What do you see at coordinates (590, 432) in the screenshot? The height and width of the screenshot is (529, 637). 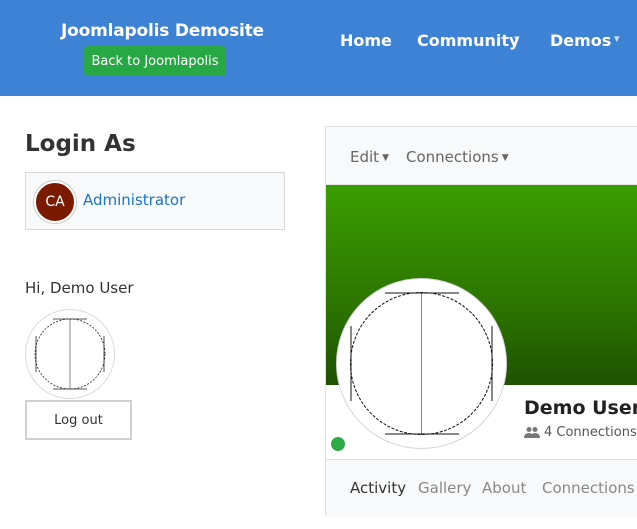 I see `connections-count: 4 Connections` at bounding box center [590, 432].